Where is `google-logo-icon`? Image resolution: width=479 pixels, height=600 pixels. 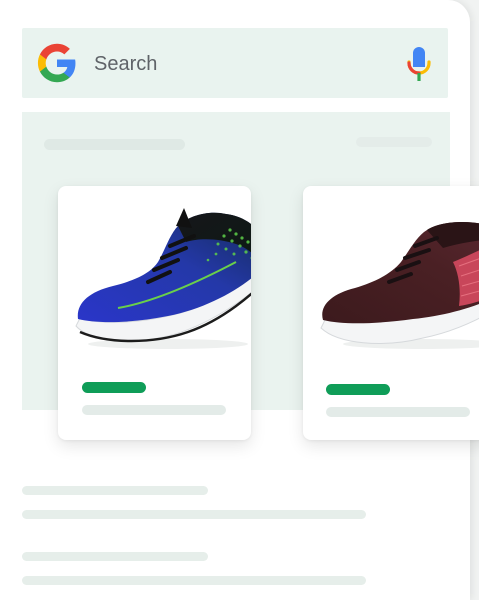
google-logo-icon is located at coordinates (56, 63).